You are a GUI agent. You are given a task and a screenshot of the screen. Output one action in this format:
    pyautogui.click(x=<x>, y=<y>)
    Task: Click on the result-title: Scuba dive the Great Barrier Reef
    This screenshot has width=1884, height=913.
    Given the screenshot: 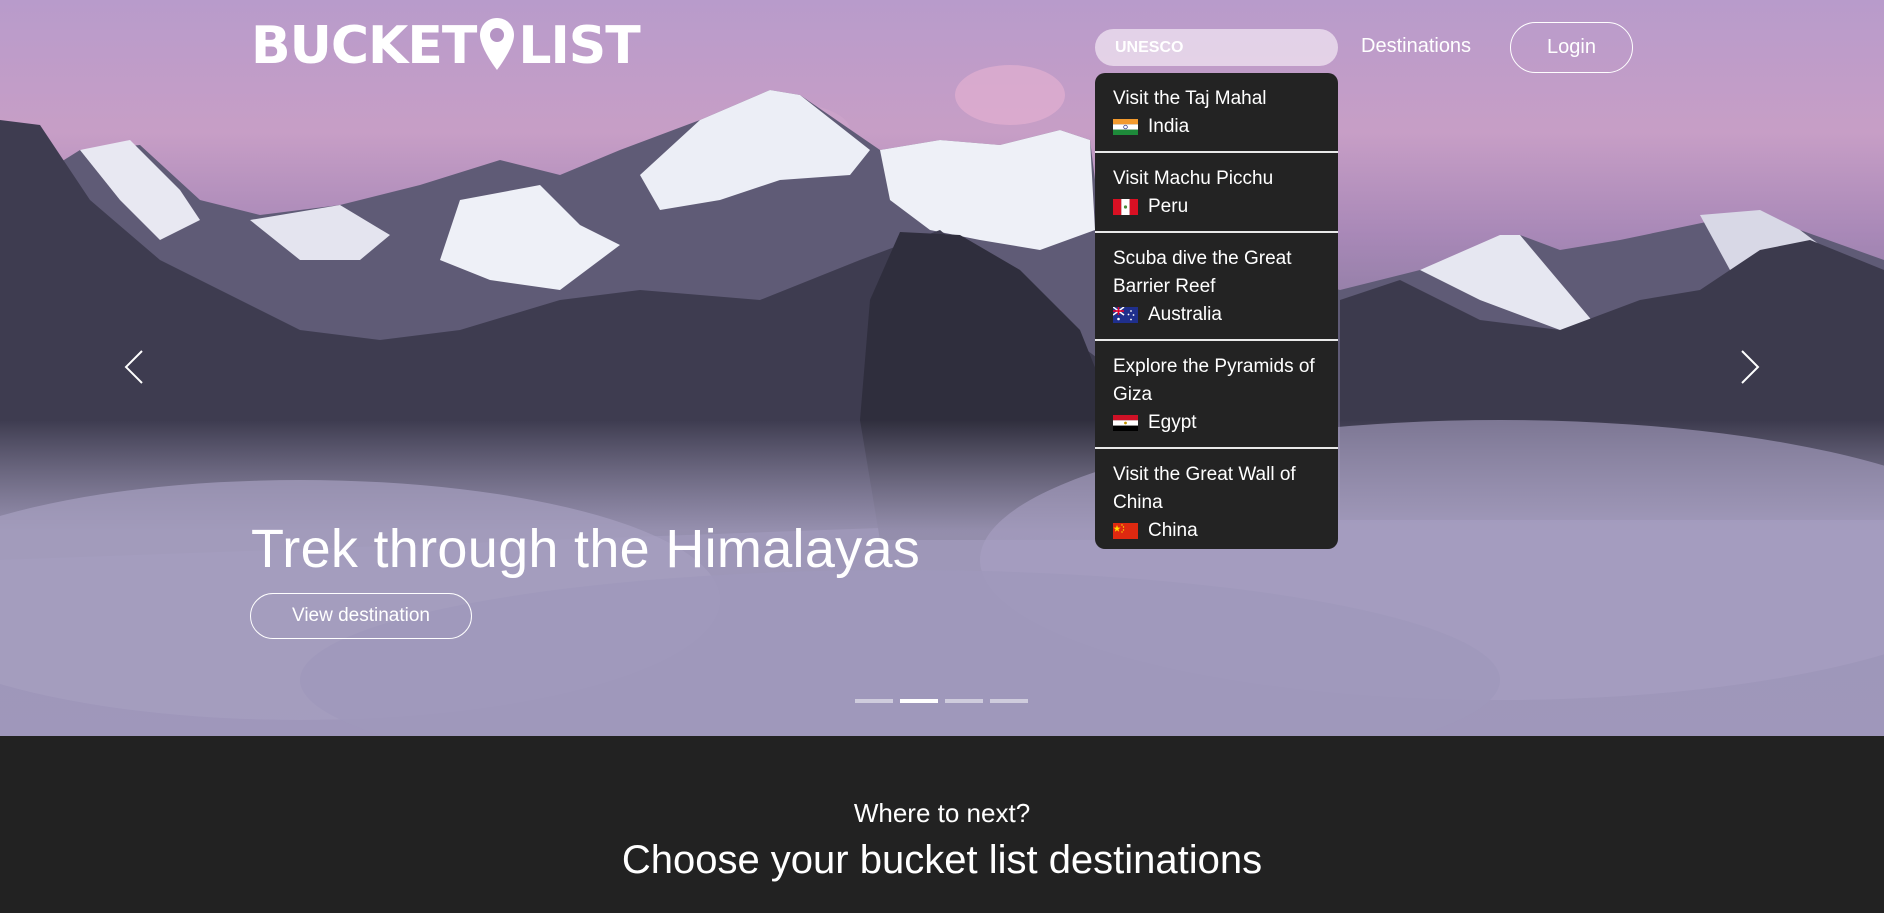 What is the action you would take?
    pyautogui.click(x=1202, y=272)
    